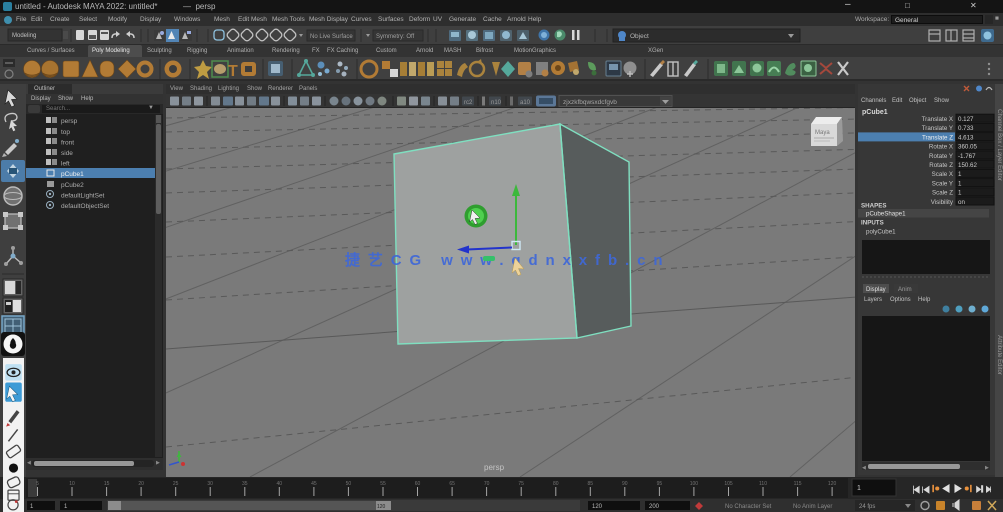 The width and height of the screenshot is (1003, 512). What do you see at coordinates (886, 214) in the screenshot?
I see `svg-text: pCubeShape1` at bounding box center [886, 214].